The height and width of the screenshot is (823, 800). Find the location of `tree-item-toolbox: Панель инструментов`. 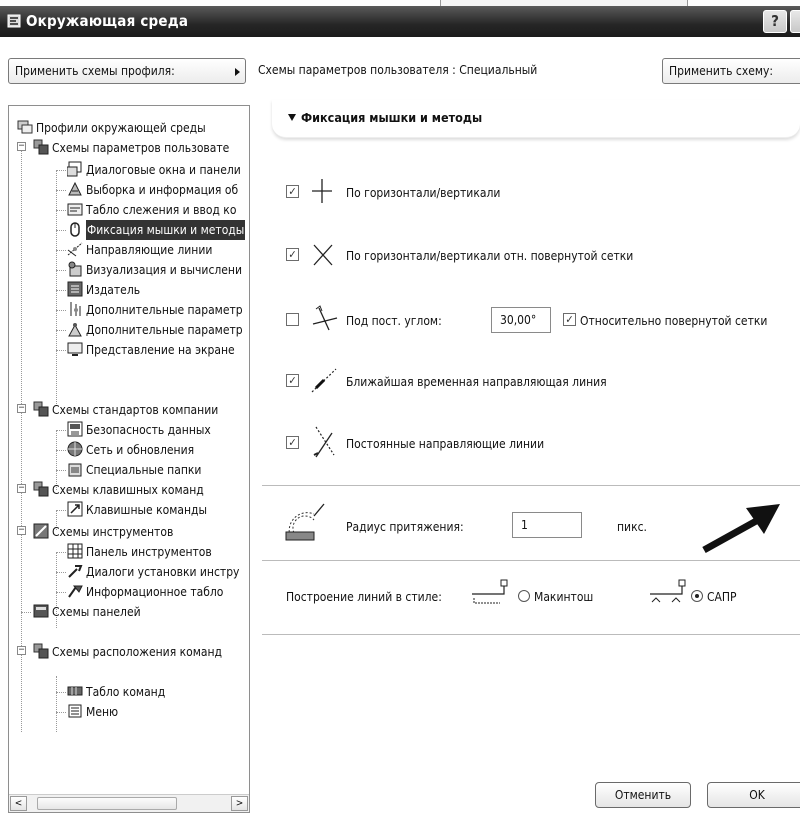

tree-item-toolbox: Панель инструментов is located at coordinates (139, 552).